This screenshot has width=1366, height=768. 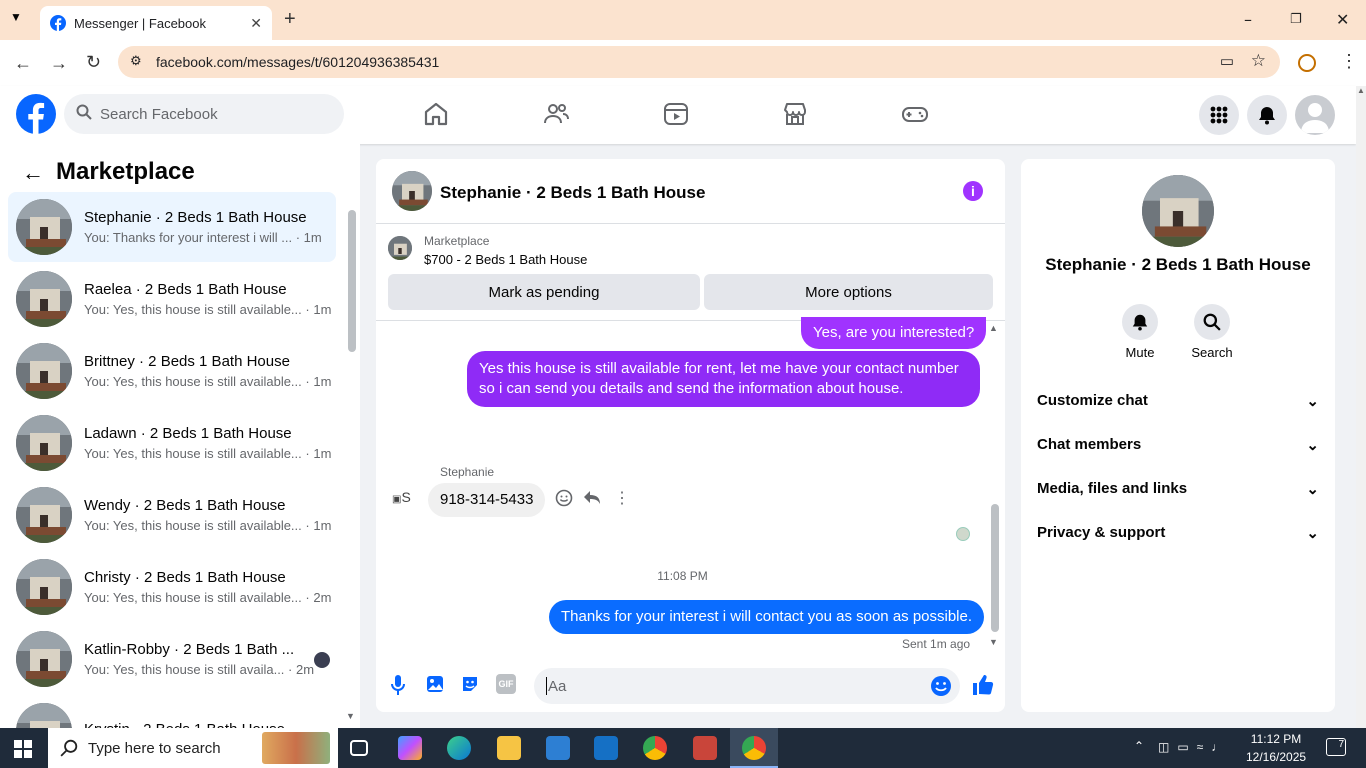 What do you see at coordinates (747, 686) in the screenshot?
I see `message-input: Aa` at bounding box center [747, 686].